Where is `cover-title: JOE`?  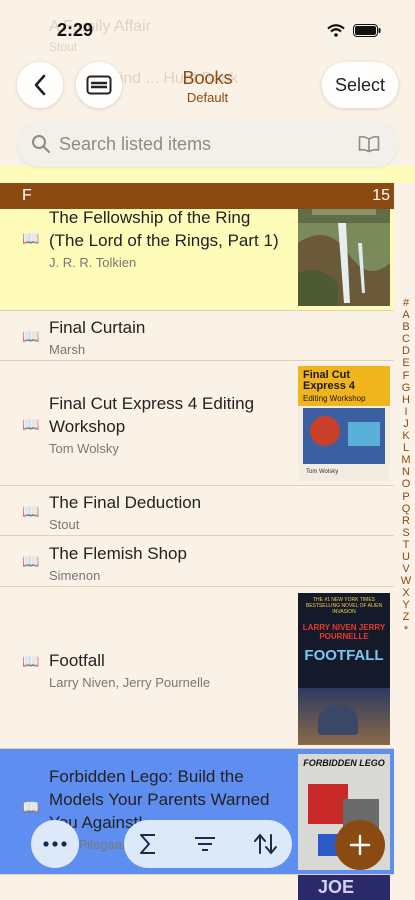 cover-title: JOE is located at coordinates (336, 887).